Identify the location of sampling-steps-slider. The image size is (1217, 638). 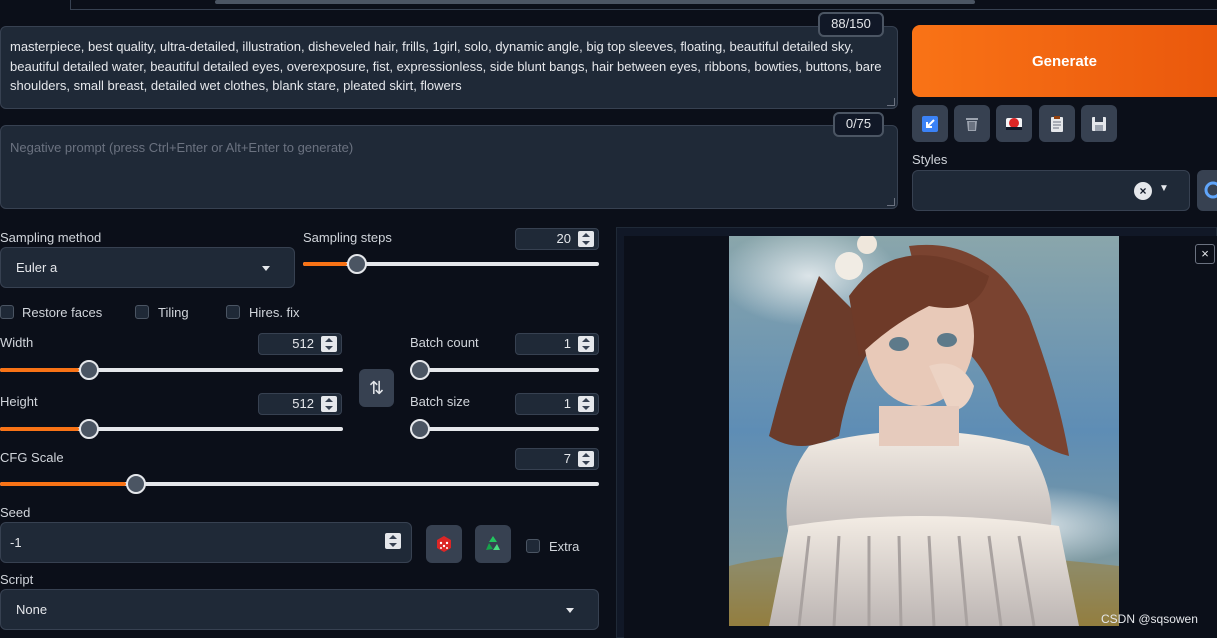
(451, 264).